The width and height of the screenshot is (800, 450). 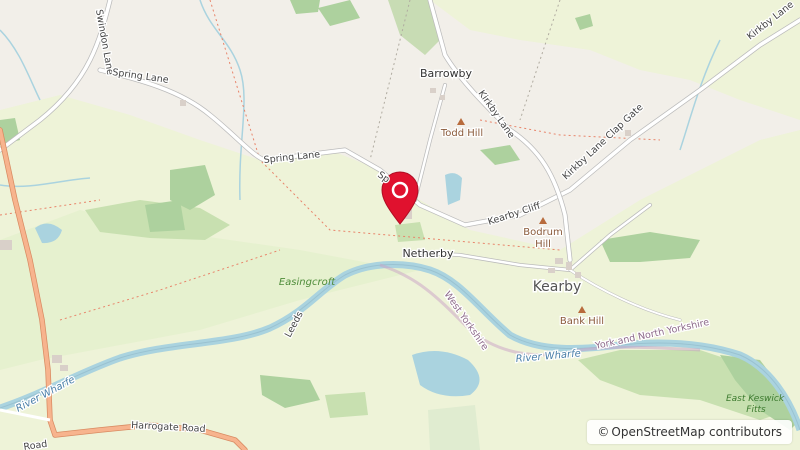 What do you see at coordinates (755, 399) in the screenshot?
I see `place-label-east-keswick: East Keswick` at bounding box center [755, 399].